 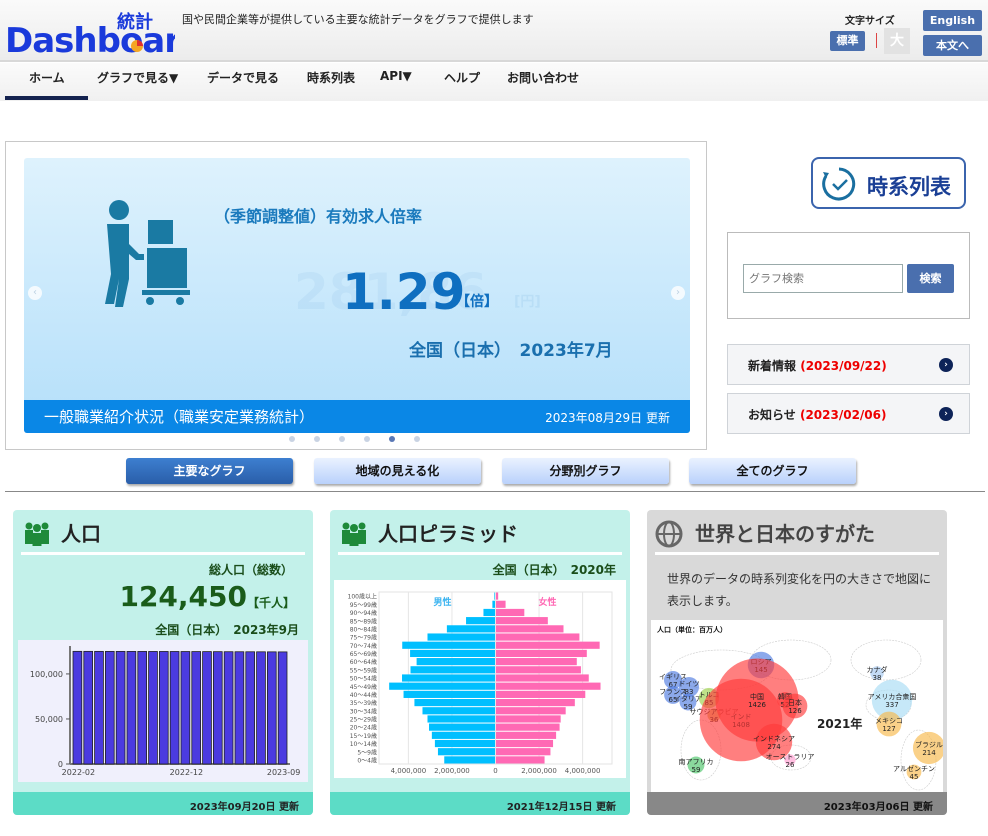 What do you see at coordinates (363, 711) in the screenshot?
I see `y-tick-label: 30～34歳` at bounding box center [363, 711].